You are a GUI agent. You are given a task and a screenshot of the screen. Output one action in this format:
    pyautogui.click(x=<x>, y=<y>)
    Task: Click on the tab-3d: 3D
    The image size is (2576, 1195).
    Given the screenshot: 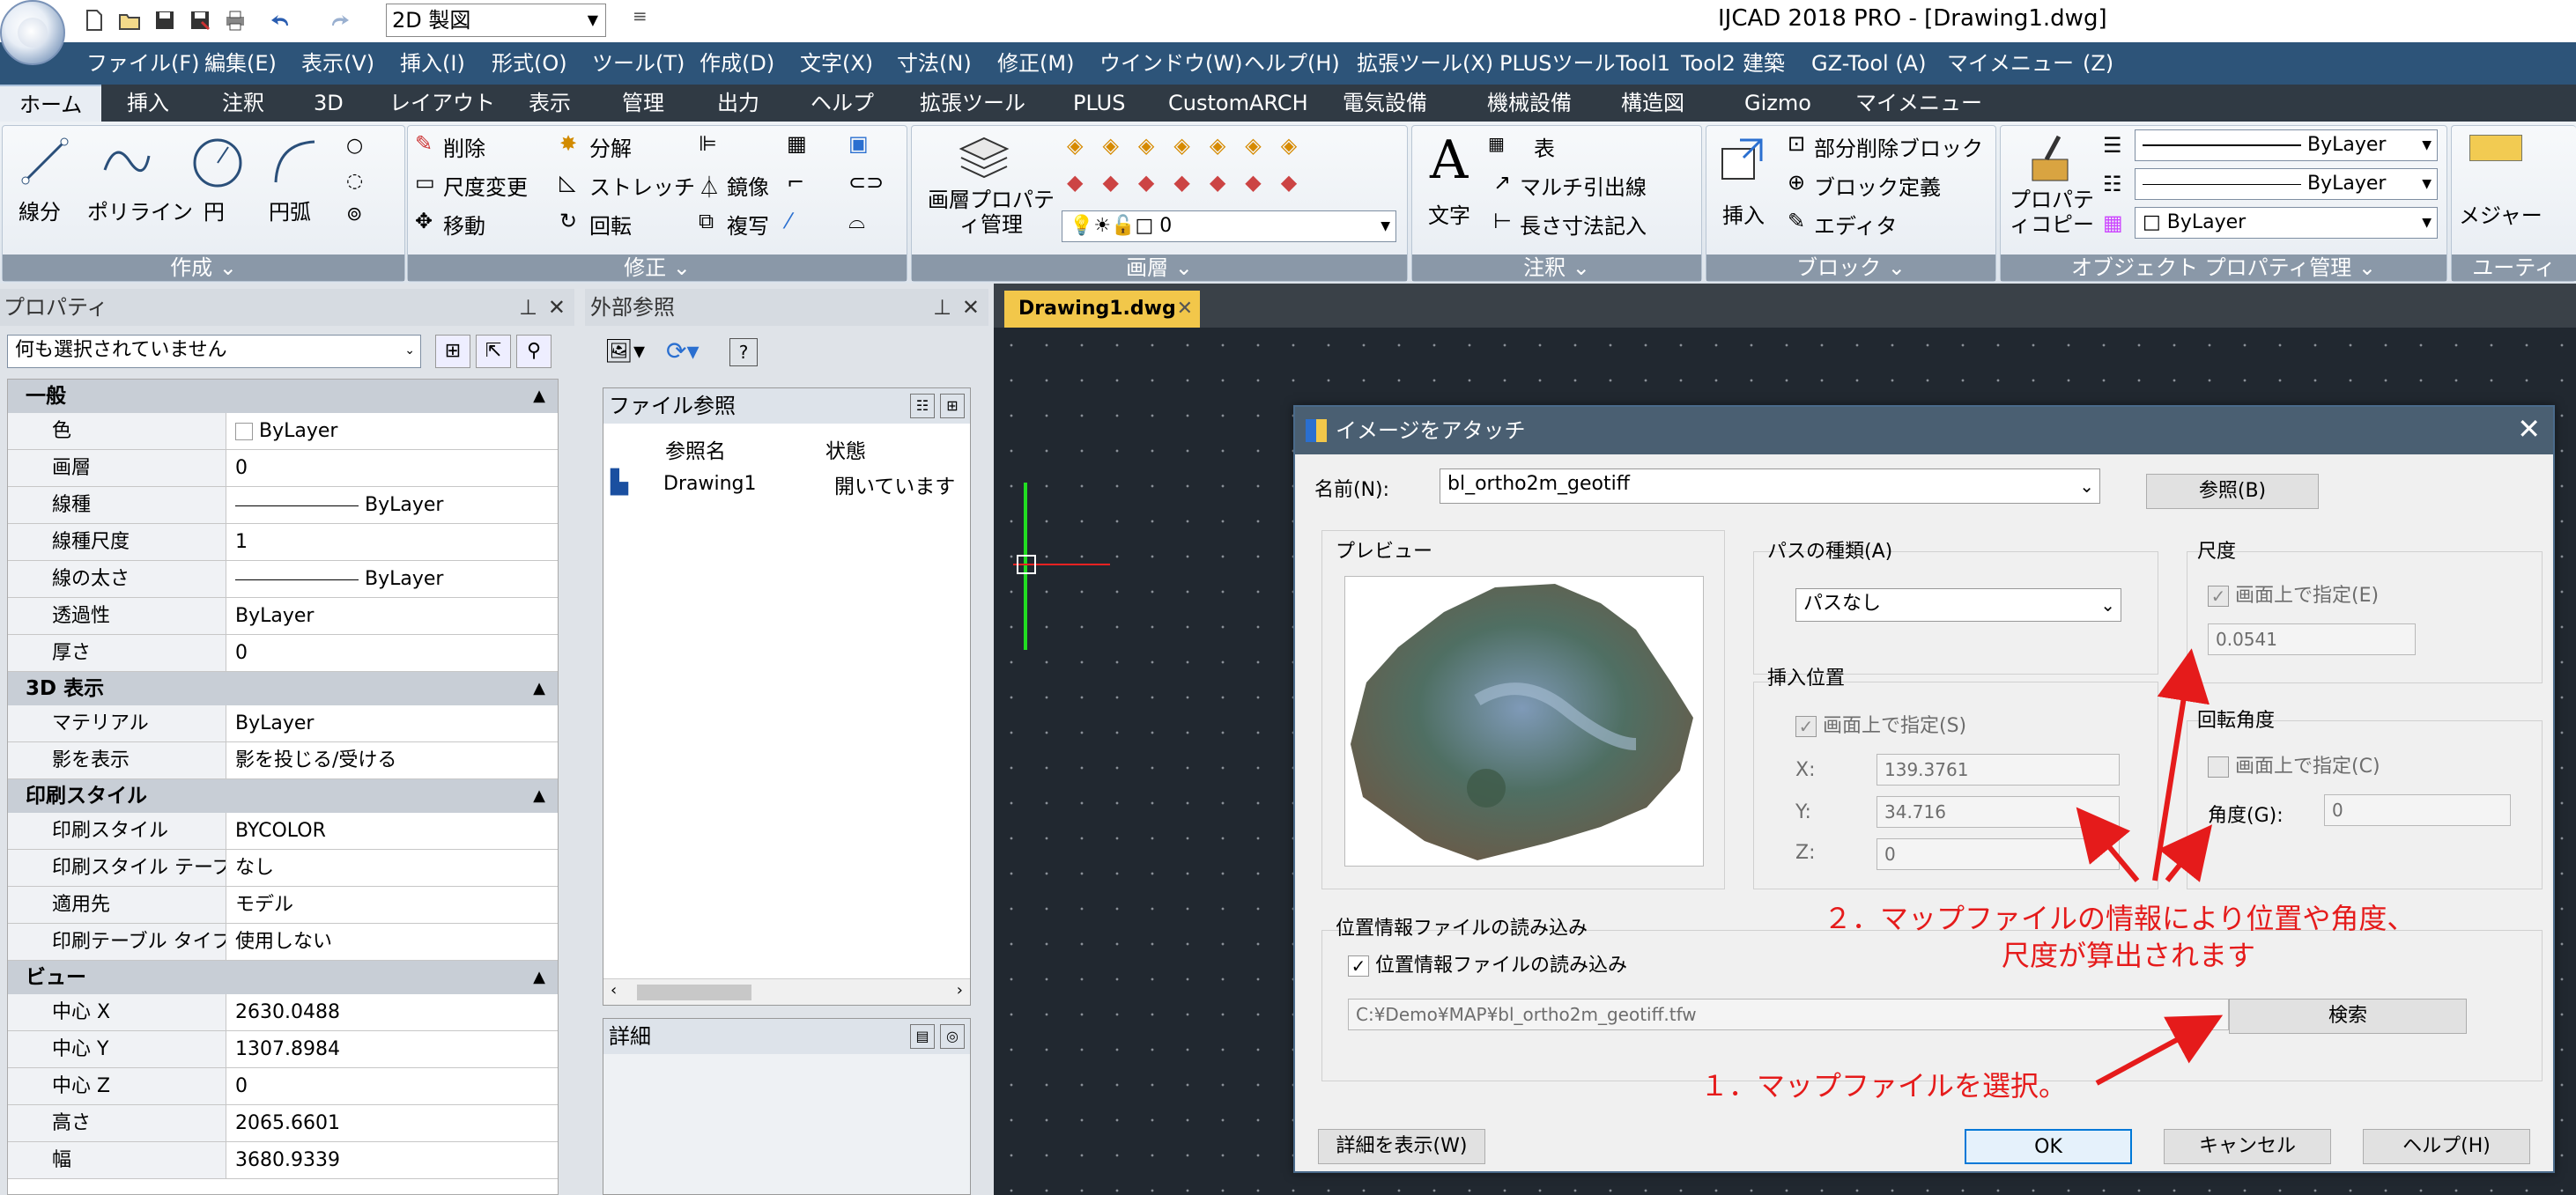 What is the action you would take?
    pyautogui.click(x=329, y=103)
    